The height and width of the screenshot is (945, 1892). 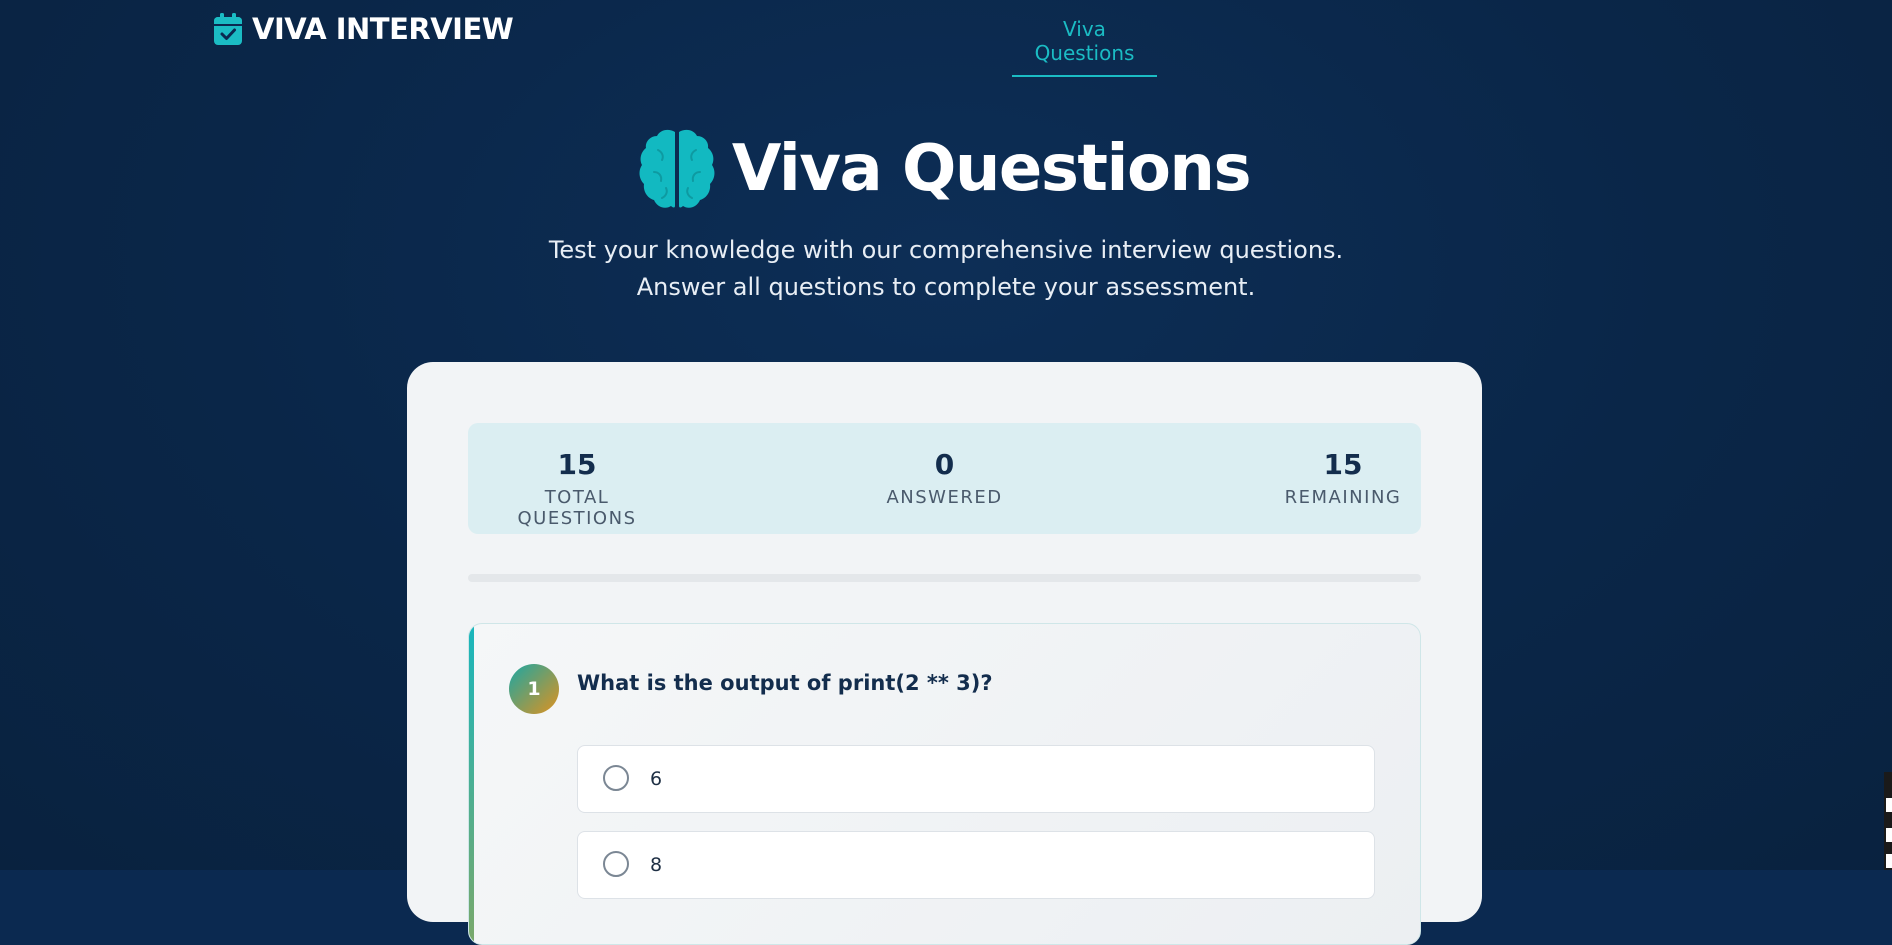 What do you see at coordinates (1888, 821) in the screenshot?
I see `edge-widget-fragment` at bounding box center [1888, 821].